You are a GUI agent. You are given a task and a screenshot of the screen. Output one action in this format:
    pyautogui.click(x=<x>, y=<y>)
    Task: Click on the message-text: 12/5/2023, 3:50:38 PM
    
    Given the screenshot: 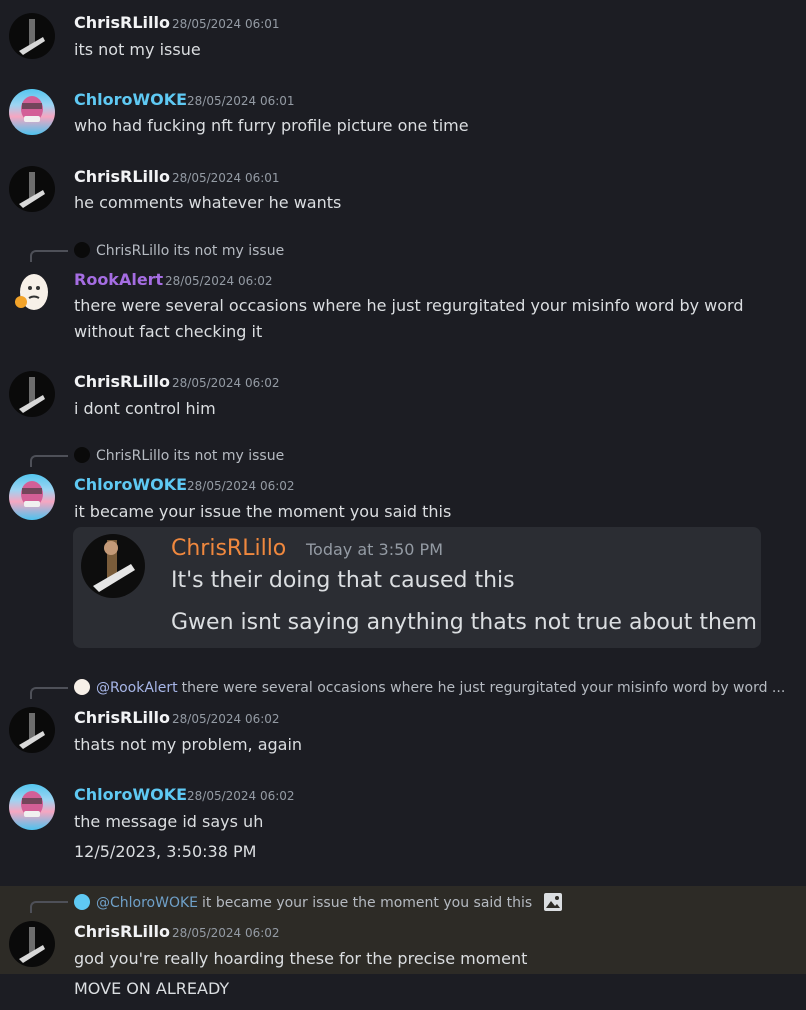 What is the action you would take?
    pyautogui.click(x=165, y=851)
    